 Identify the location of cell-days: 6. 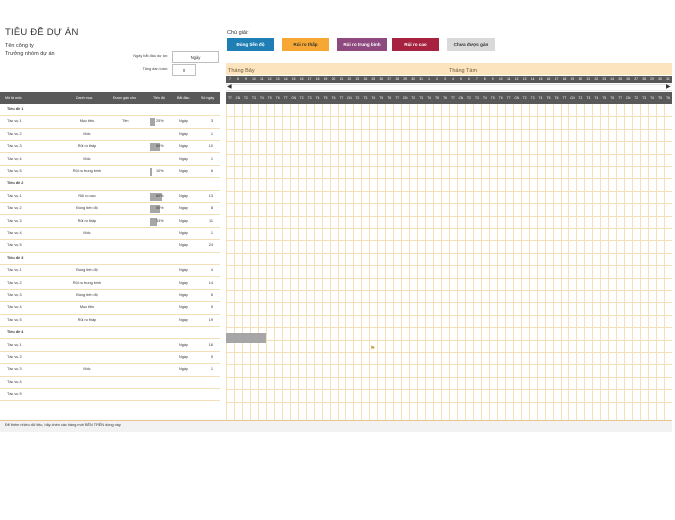
(211, 295).